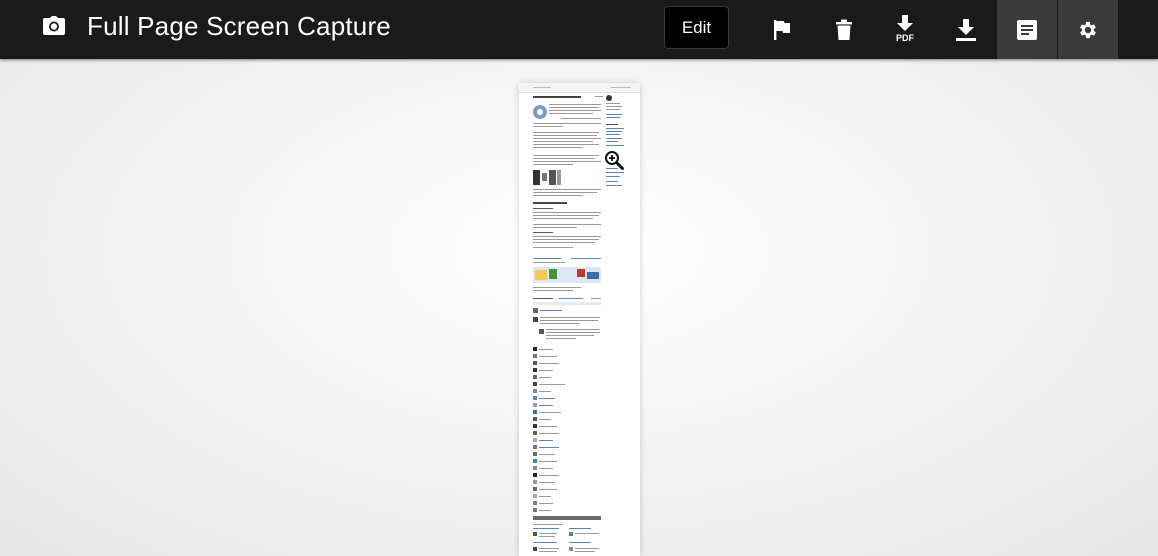  What do you see at coordinates (905, 38) in the screenshot?
I see `pdf-badge: PDF` at bounding box center [905, 38].